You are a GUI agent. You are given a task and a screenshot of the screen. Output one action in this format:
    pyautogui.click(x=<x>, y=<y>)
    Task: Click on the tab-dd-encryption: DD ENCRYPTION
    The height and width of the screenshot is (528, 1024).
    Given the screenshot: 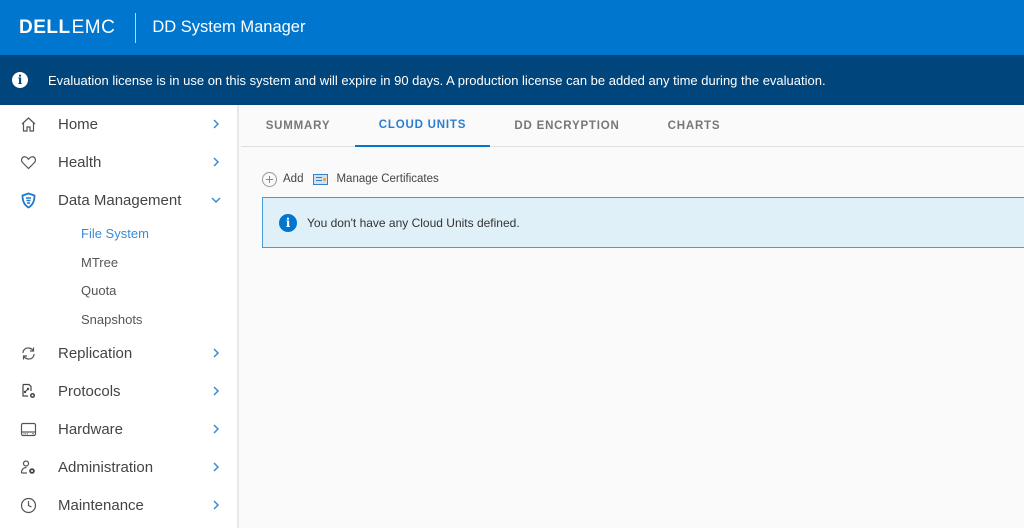 What is the action you would take?
    pyautogui.click(x=567, y=126)
    